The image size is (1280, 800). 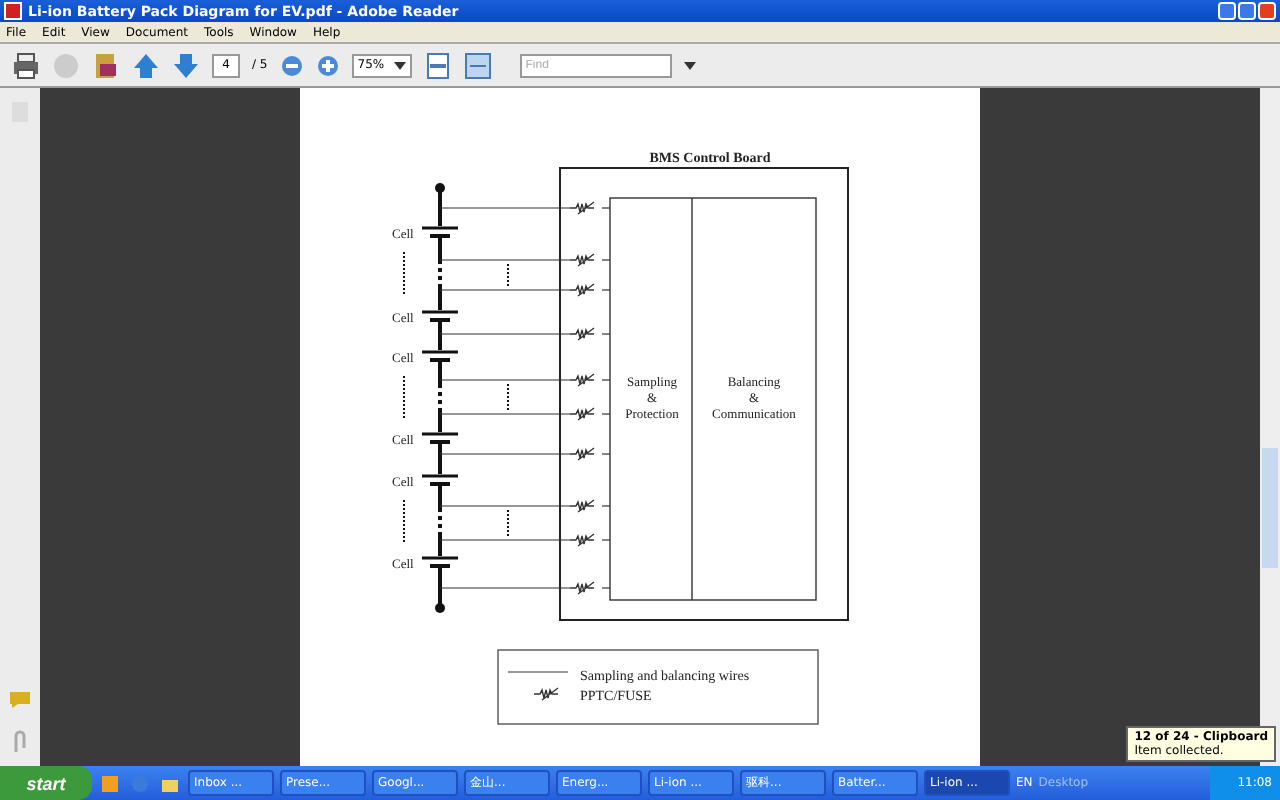 What do you see at coordinates (26, 65) in the screenshot?
I see `printer-icon` at bounding box center [26, 65].